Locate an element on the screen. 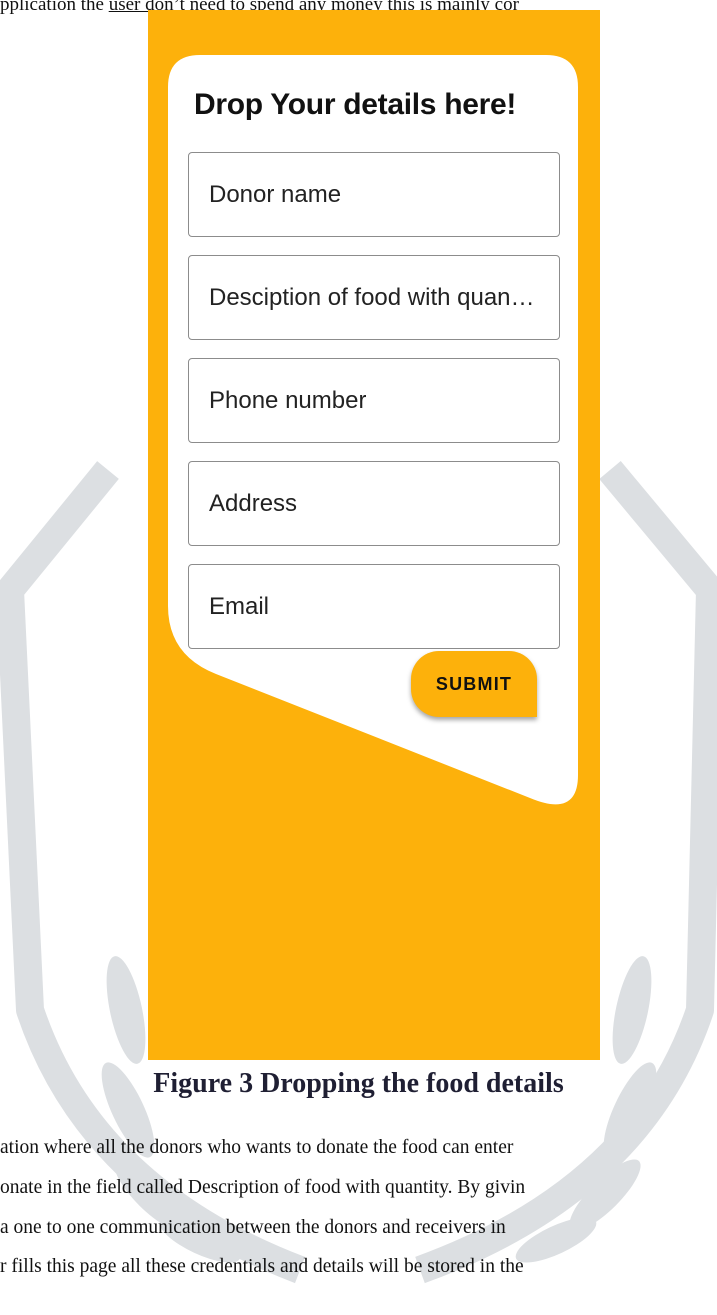  email-field: Email is located at coordinates (374, 606).